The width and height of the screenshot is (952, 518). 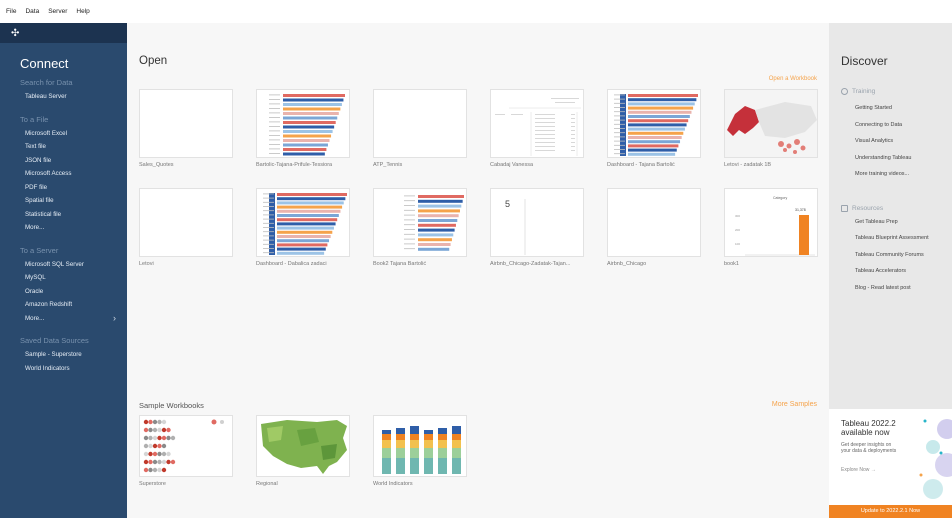 What do you see at coordinates (76, 355) in the screenshot?
I see `saved-sample-superstore: Sample - Superstore` at bounding box center [76, 355].